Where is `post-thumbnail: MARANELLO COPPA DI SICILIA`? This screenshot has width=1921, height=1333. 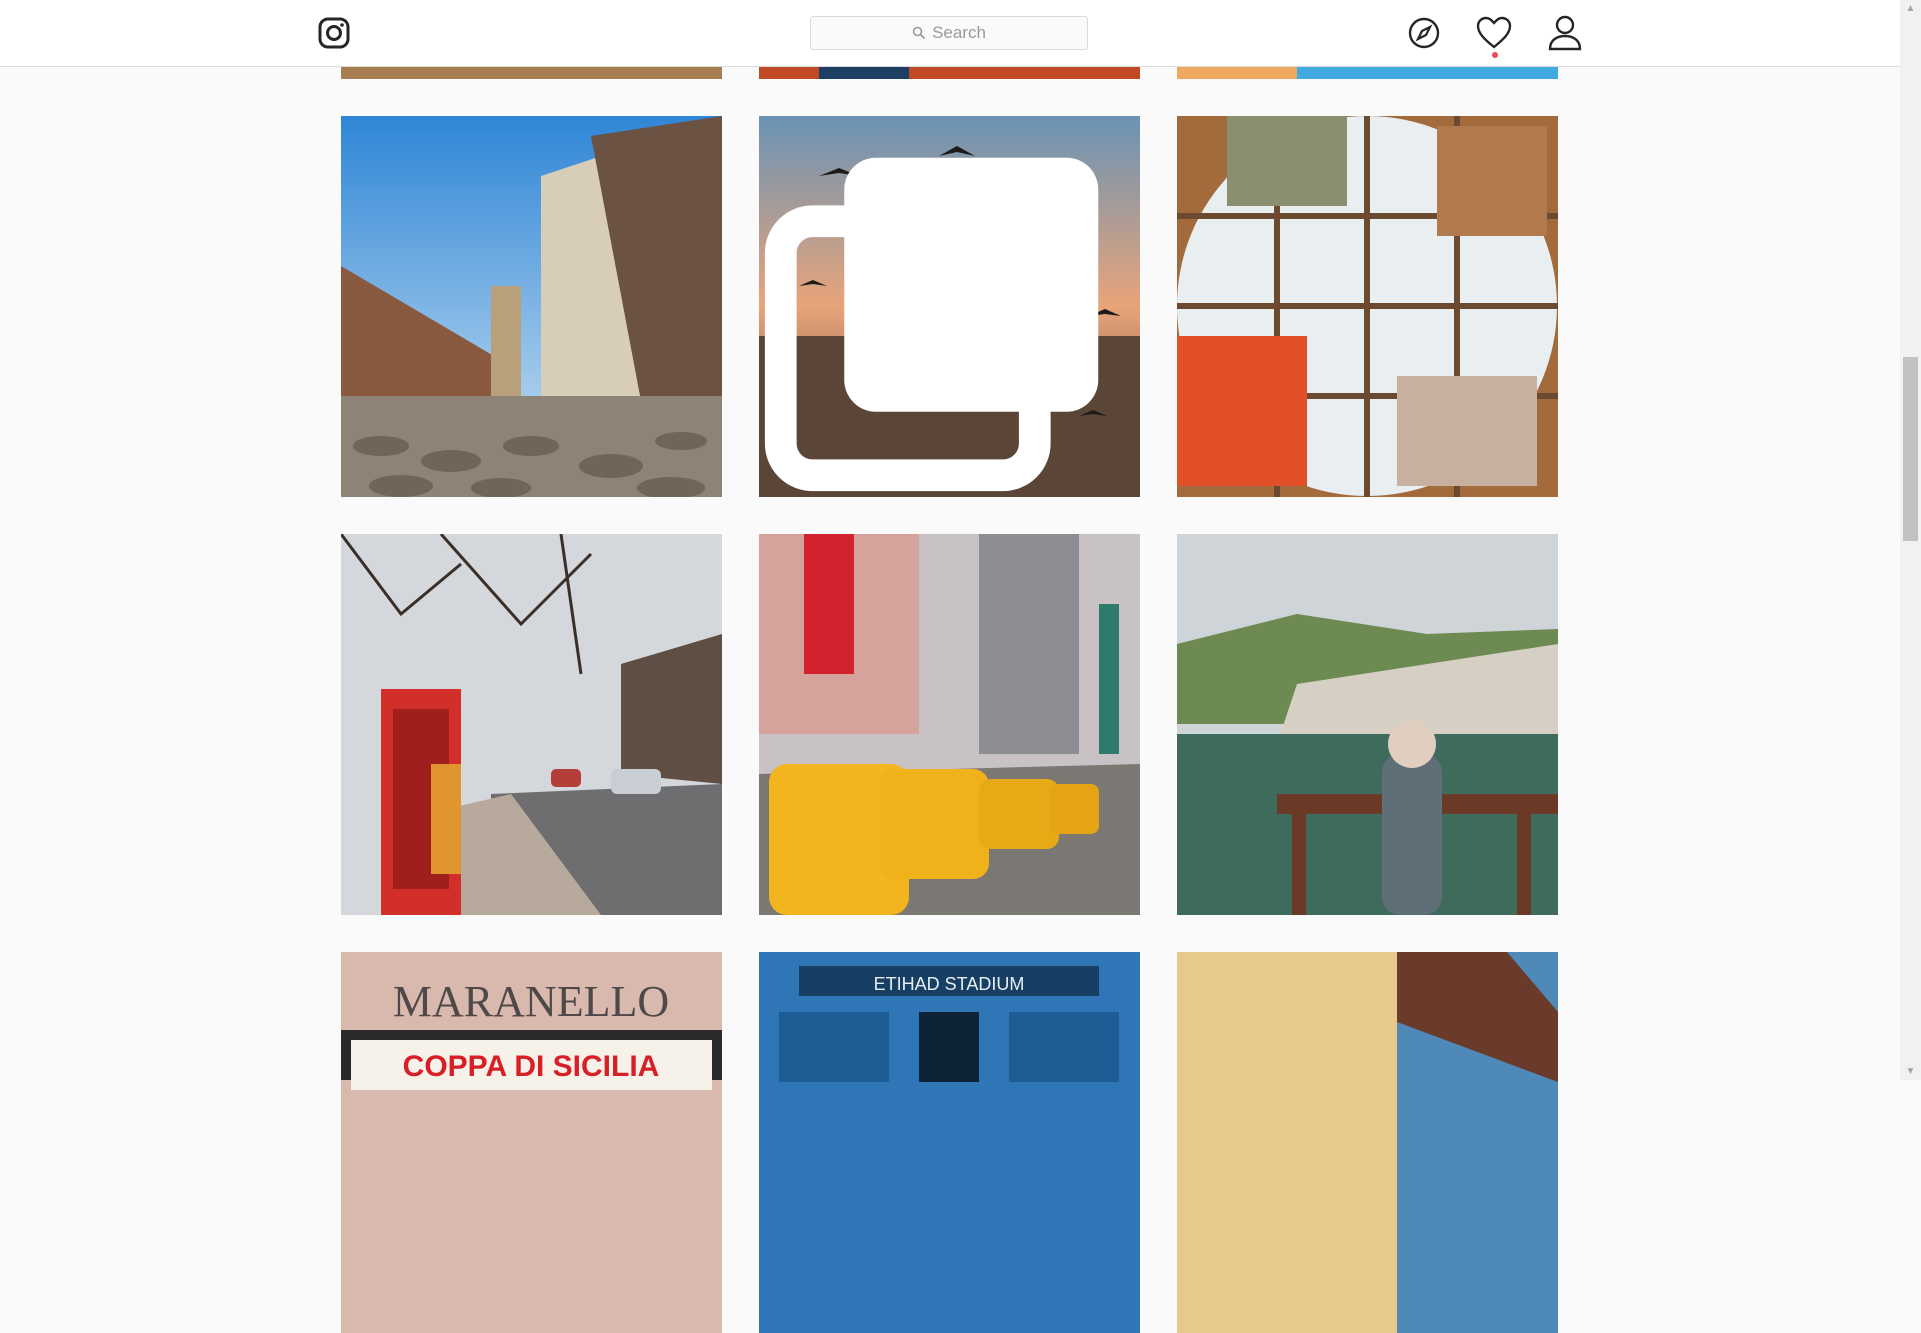
post-thumbnail: MARANELLO COPPA DI SICILIA is located at coordinates (531, 1142).